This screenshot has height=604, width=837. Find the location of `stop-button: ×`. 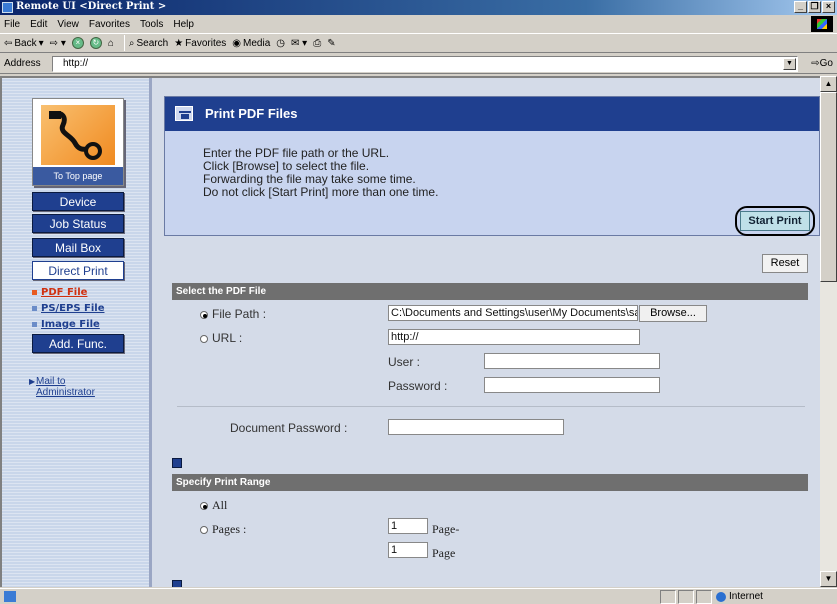

stop-button: × is located at coordinates (77, 43).